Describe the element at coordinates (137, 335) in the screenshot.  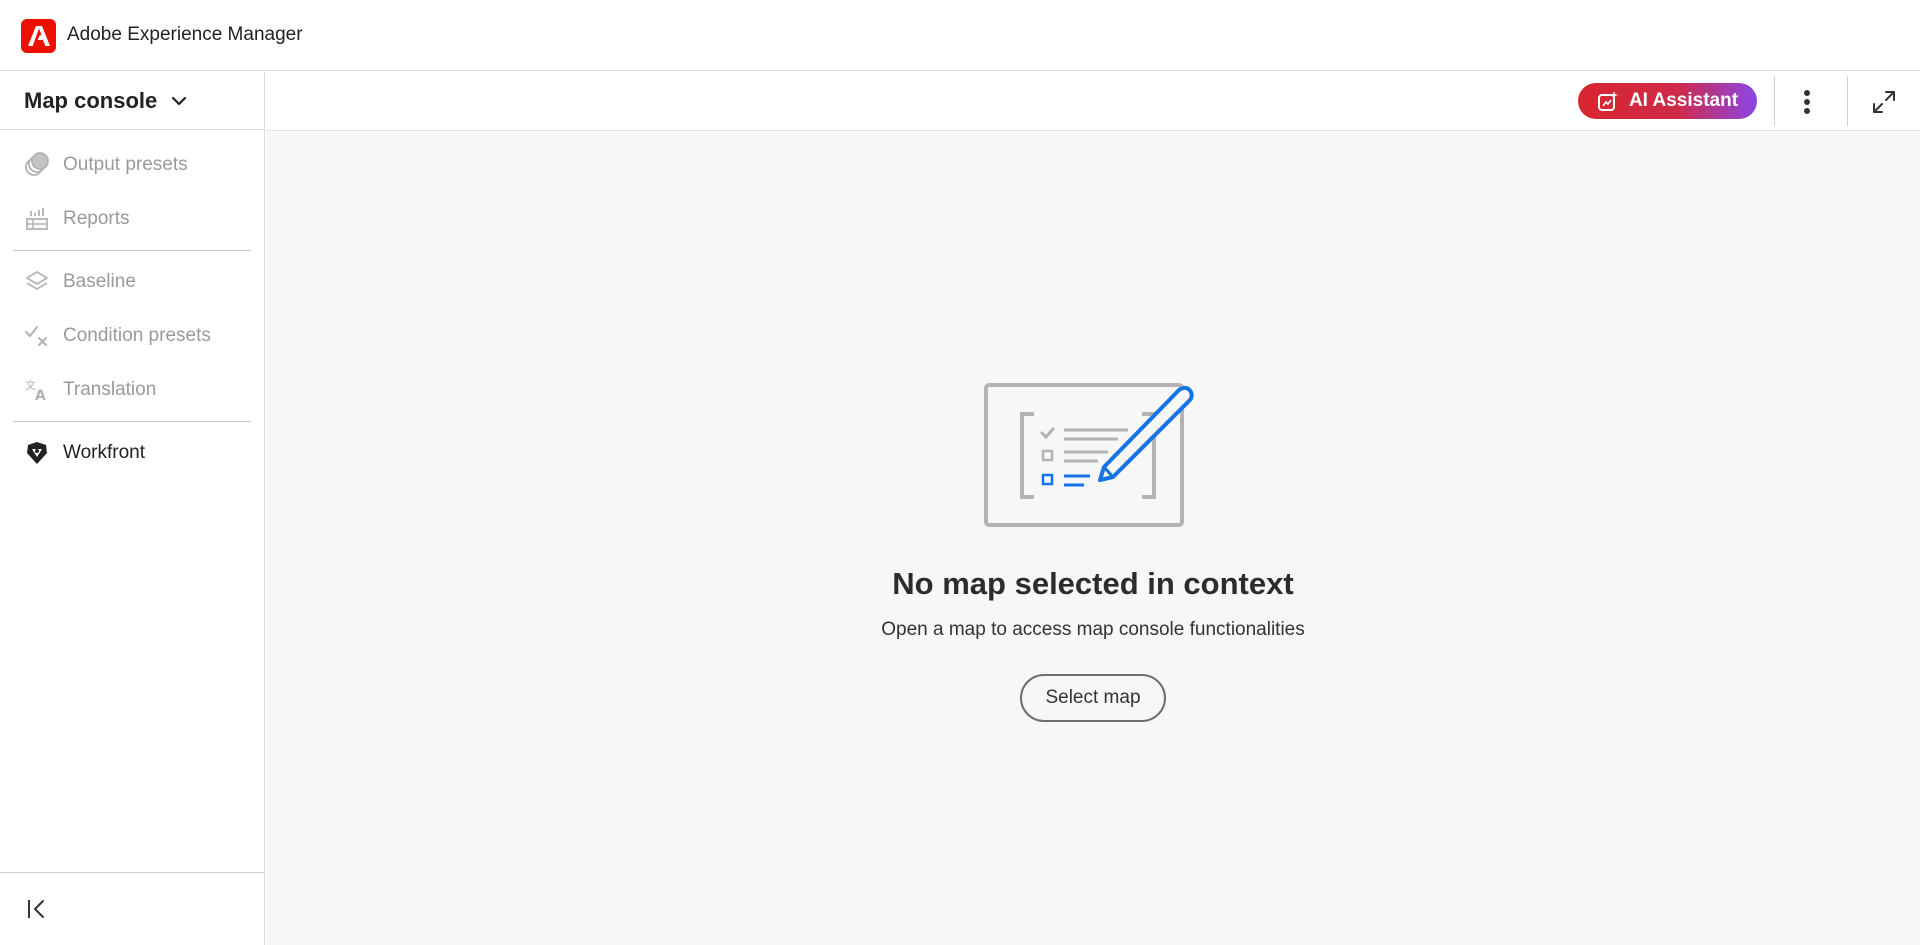
I see `sidebar-item-label: Condition presets` at that location.